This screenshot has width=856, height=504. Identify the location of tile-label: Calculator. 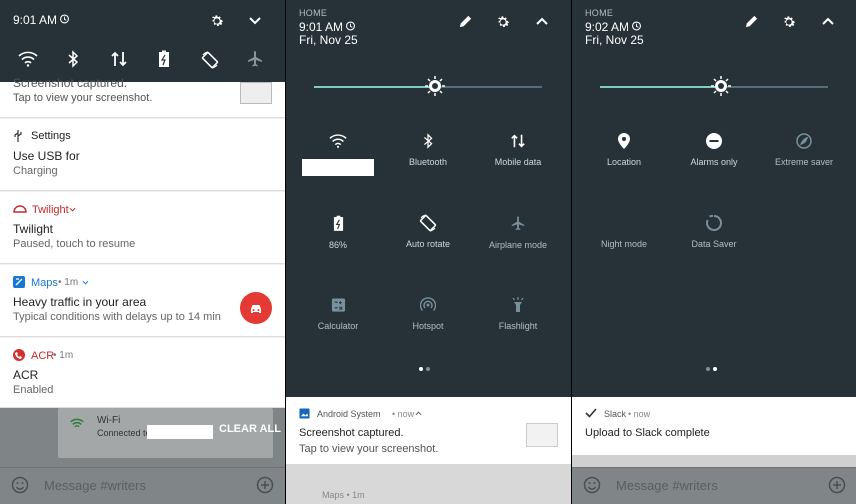
(338, 326).